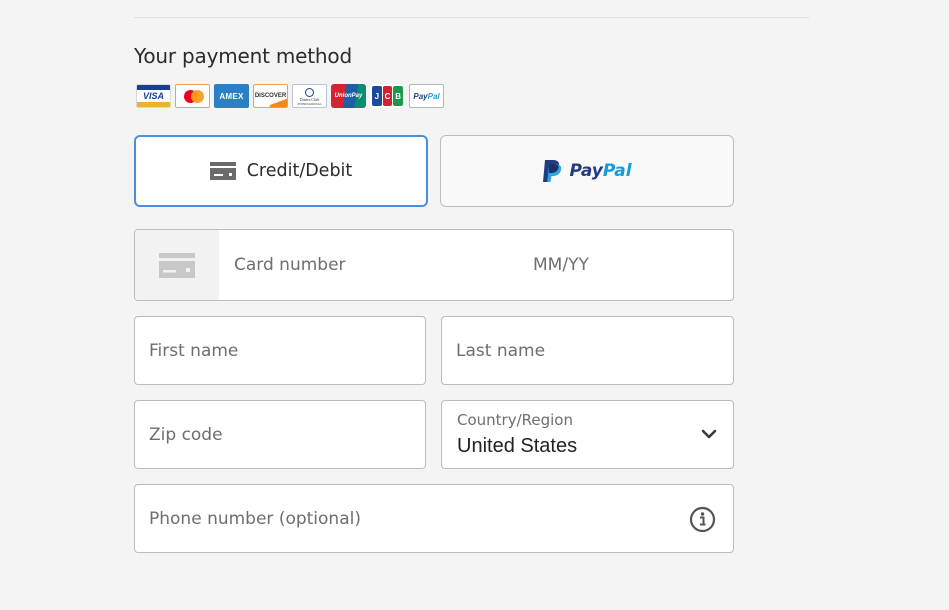 The height and width of the screenshot is (610, 949). Describe the element at coordinates (153, 96) in the screenshot. I see `visa-logo-icon: VISA` at that location.